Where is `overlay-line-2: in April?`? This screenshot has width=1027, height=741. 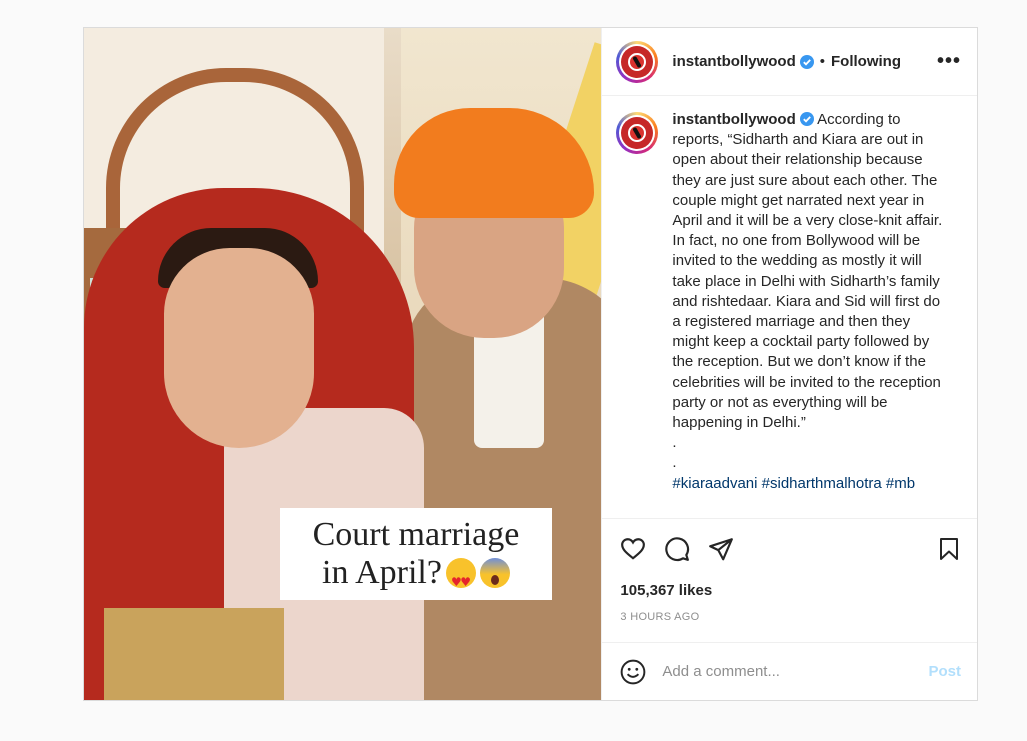
overlay-line-2: in April? is located at coordinates (416, 577).